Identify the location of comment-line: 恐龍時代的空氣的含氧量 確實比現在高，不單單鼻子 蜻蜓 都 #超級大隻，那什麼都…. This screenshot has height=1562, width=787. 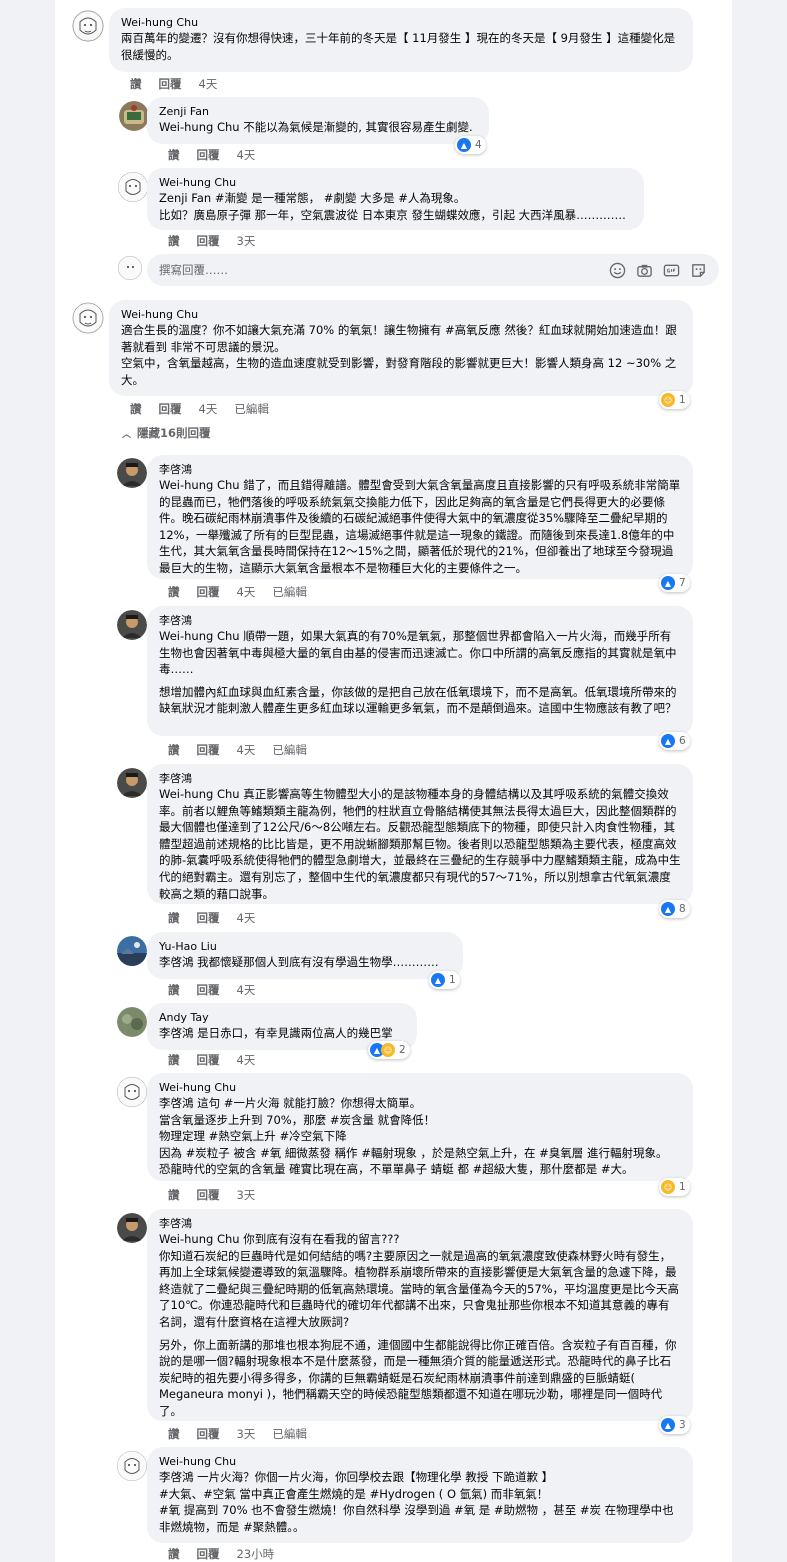
(396, 1169).